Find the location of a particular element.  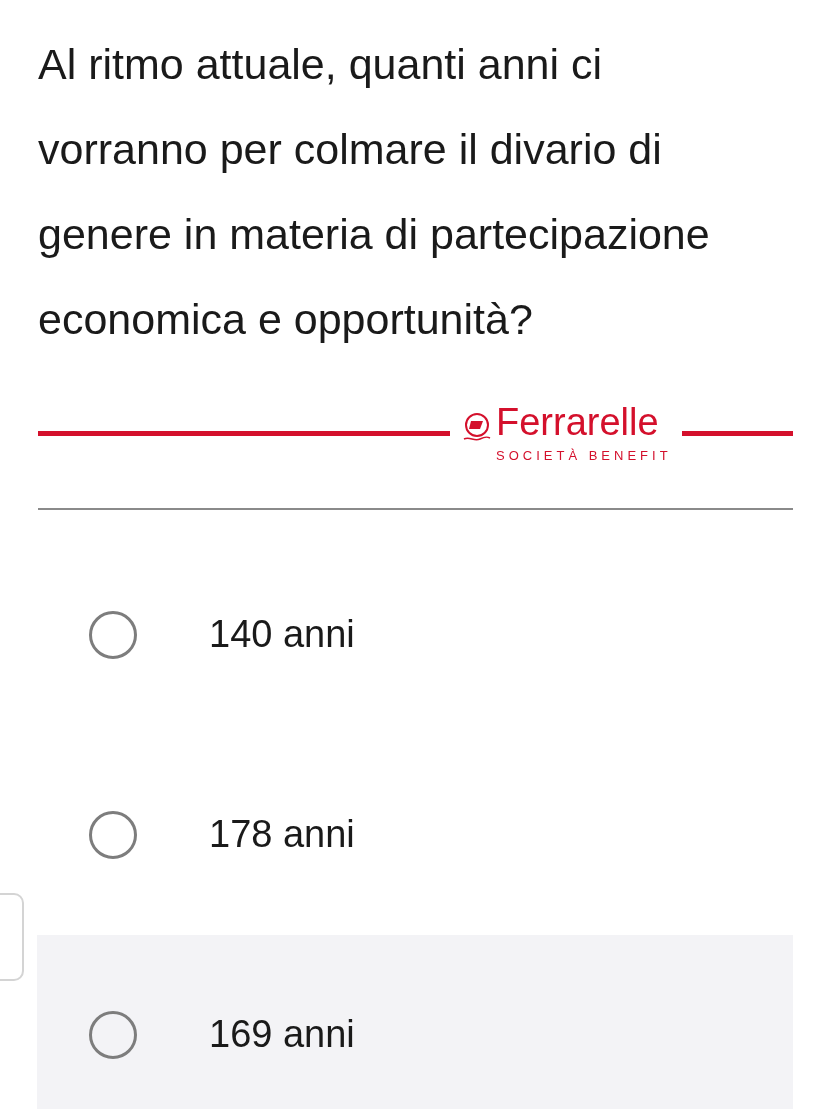

logo-tagline: SOCIETÀ BENEFIT is located at coordinates (584, 456).